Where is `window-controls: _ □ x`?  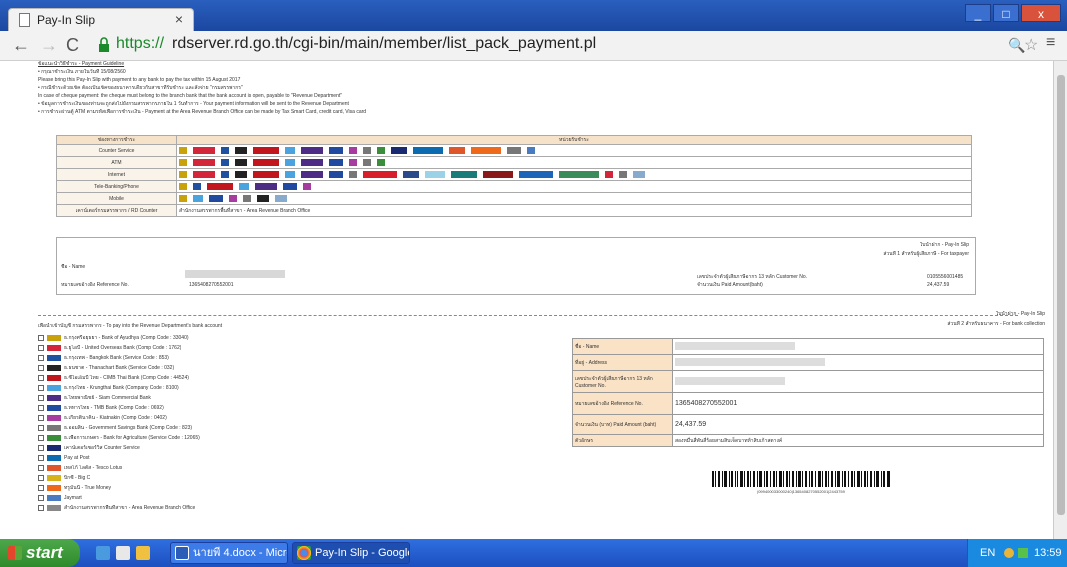 window-controls: _ □ x is located at coordinates (1013, 13).